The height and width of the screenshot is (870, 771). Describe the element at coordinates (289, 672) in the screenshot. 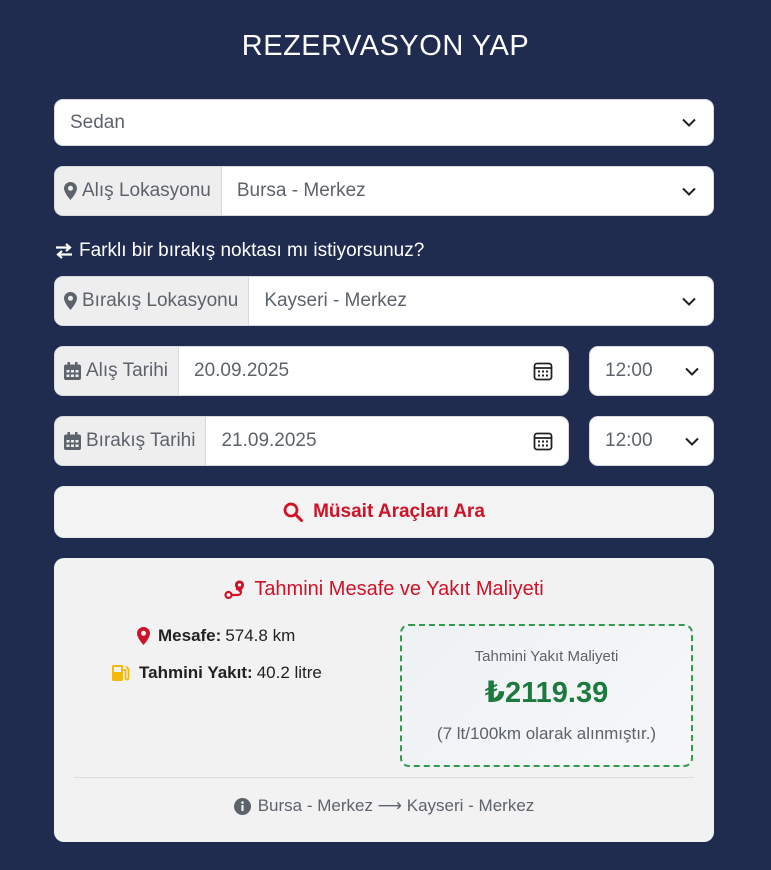

I see `fuel-value: 40.2 litre` at that location.